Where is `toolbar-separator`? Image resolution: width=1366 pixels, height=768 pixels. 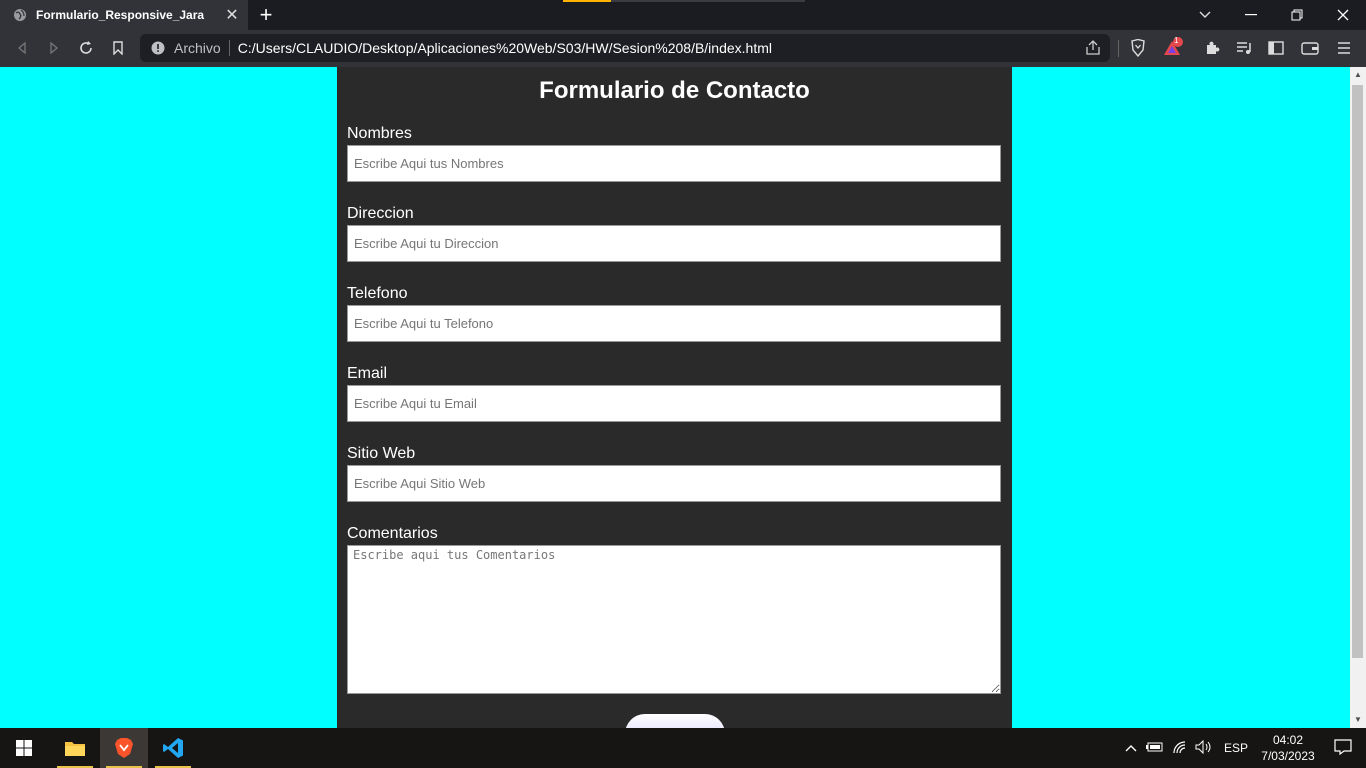
toolbar-separator is located at coordinates (1118, 48).